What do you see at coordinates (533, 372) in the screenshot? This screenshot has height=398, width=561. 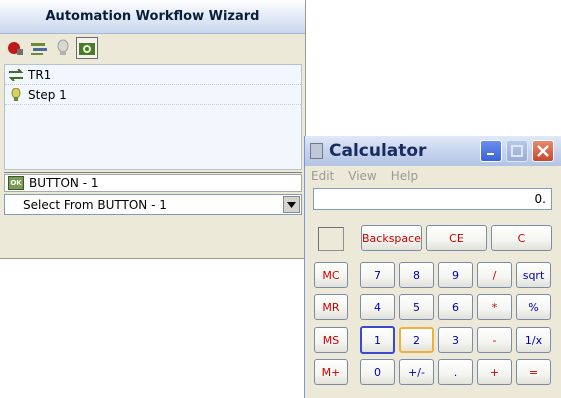 I see `equals-button: =` at bounding box center [533, 372].